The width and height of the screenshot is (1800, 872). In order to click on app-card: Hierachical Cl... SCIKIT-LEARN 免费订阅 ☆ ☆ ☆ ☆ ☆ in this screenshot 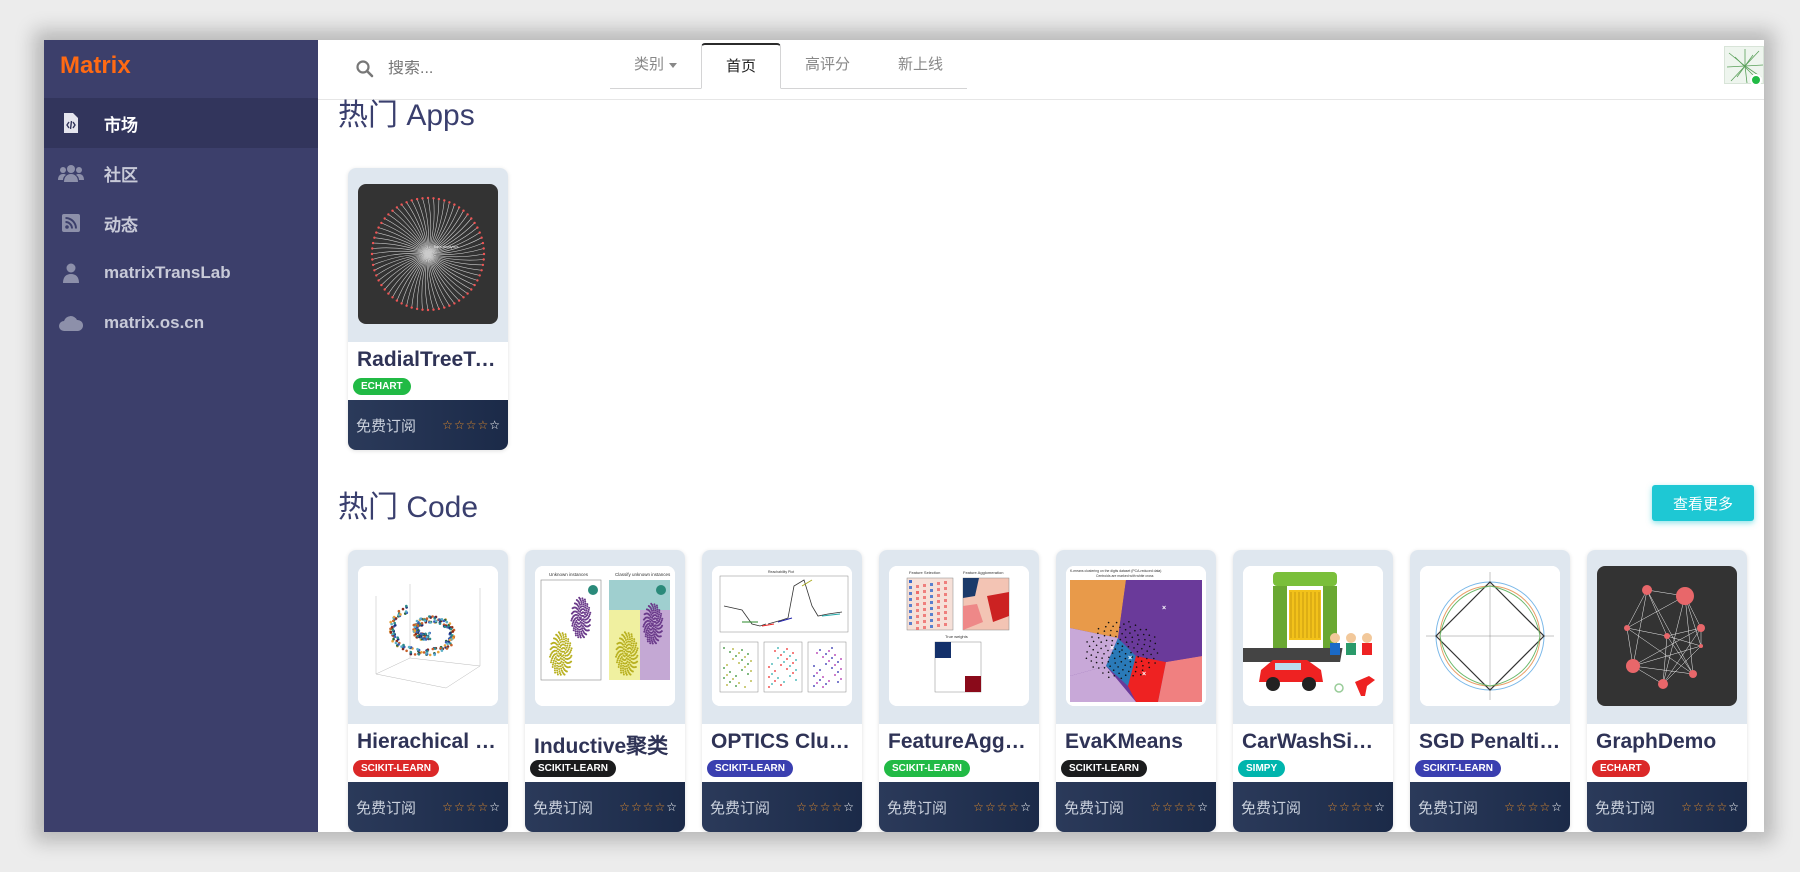, I will do `click(428, 691)`.